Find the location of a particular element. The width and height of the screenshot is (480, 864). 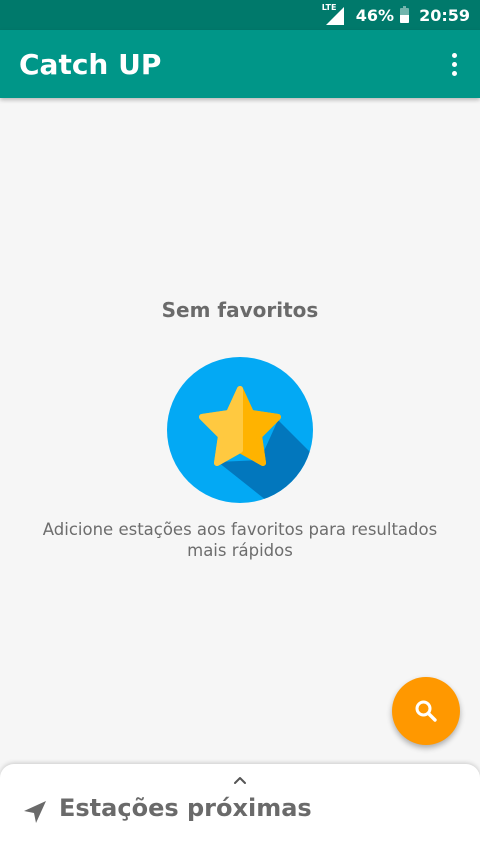

battery-icon is located at coordinates (405, 14).